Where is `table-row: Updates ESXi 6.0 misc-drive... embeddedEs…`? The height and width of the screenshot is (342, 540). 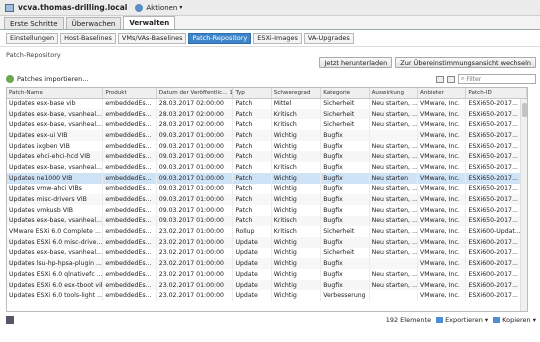 table-row: Updates ESXi 6.0 misc-drive... embeddedEs… is located at coordinates (267, 242).